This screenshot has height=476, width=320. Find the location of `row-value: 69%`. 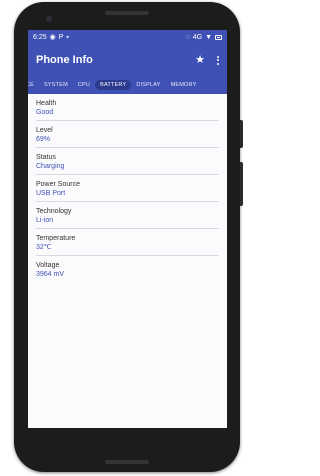

row-value: 69% is located at coordinates (43, 139).